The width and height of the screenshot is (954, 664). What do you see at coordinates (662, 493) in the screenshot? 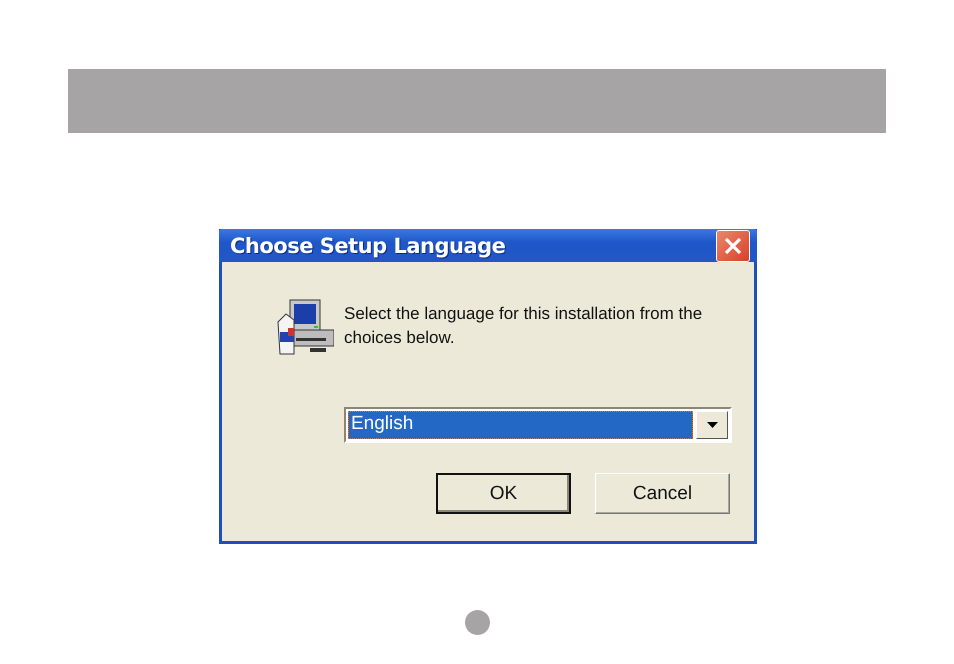
I see `cancel-button: Cancel` at bounding box center [662, 493].